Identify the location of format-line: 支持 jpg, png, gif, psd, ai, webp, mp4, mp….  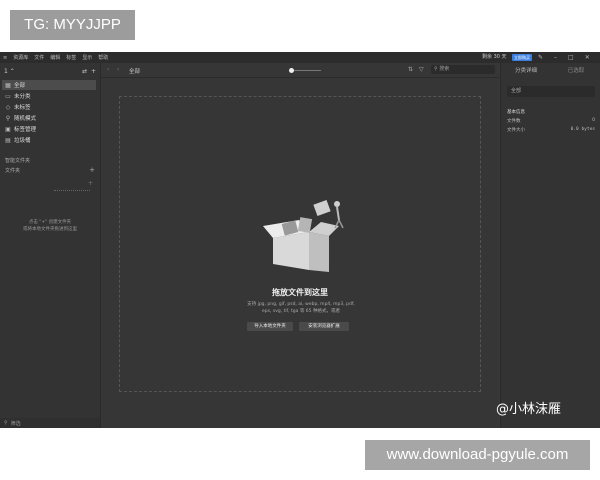
(301, 304).